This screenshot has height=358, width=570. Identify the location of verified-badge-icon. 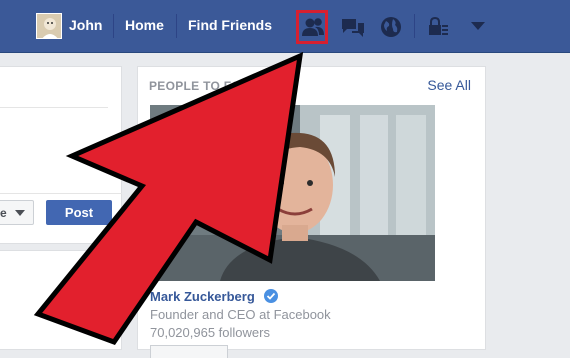
(271, 296).